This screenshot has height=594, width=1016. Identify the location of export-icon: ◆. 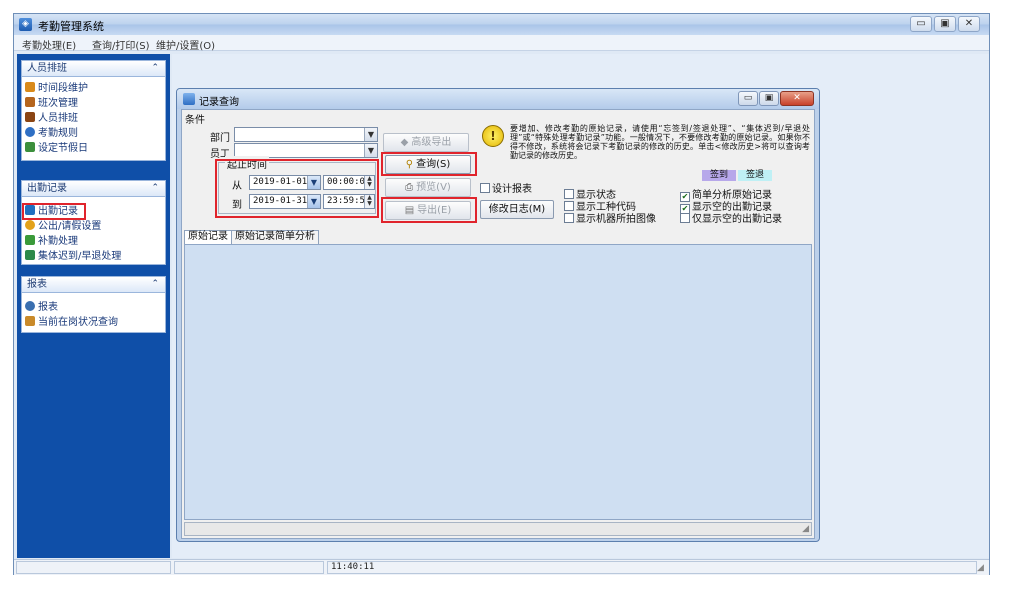
(404, 142).